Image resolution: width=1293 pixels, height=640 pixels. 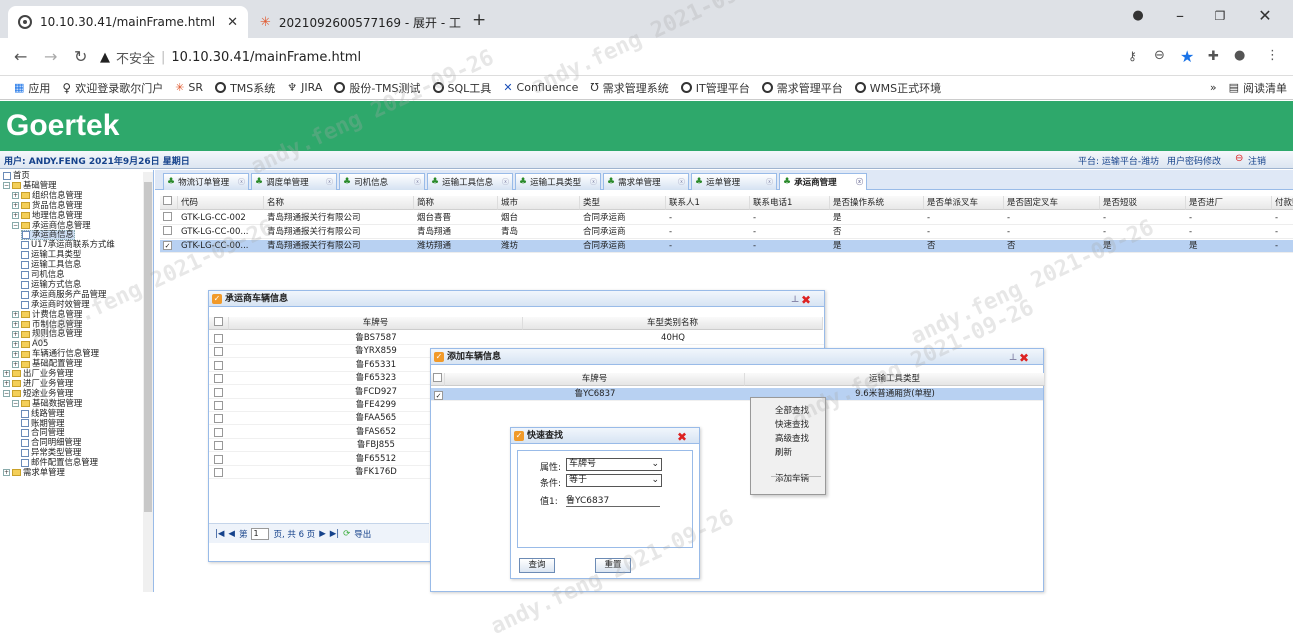 What do you see at coordinates (34, 472) in the screenshot?
I see `sidebar-item: + 需求单管理` at bounding box center [34, 472].